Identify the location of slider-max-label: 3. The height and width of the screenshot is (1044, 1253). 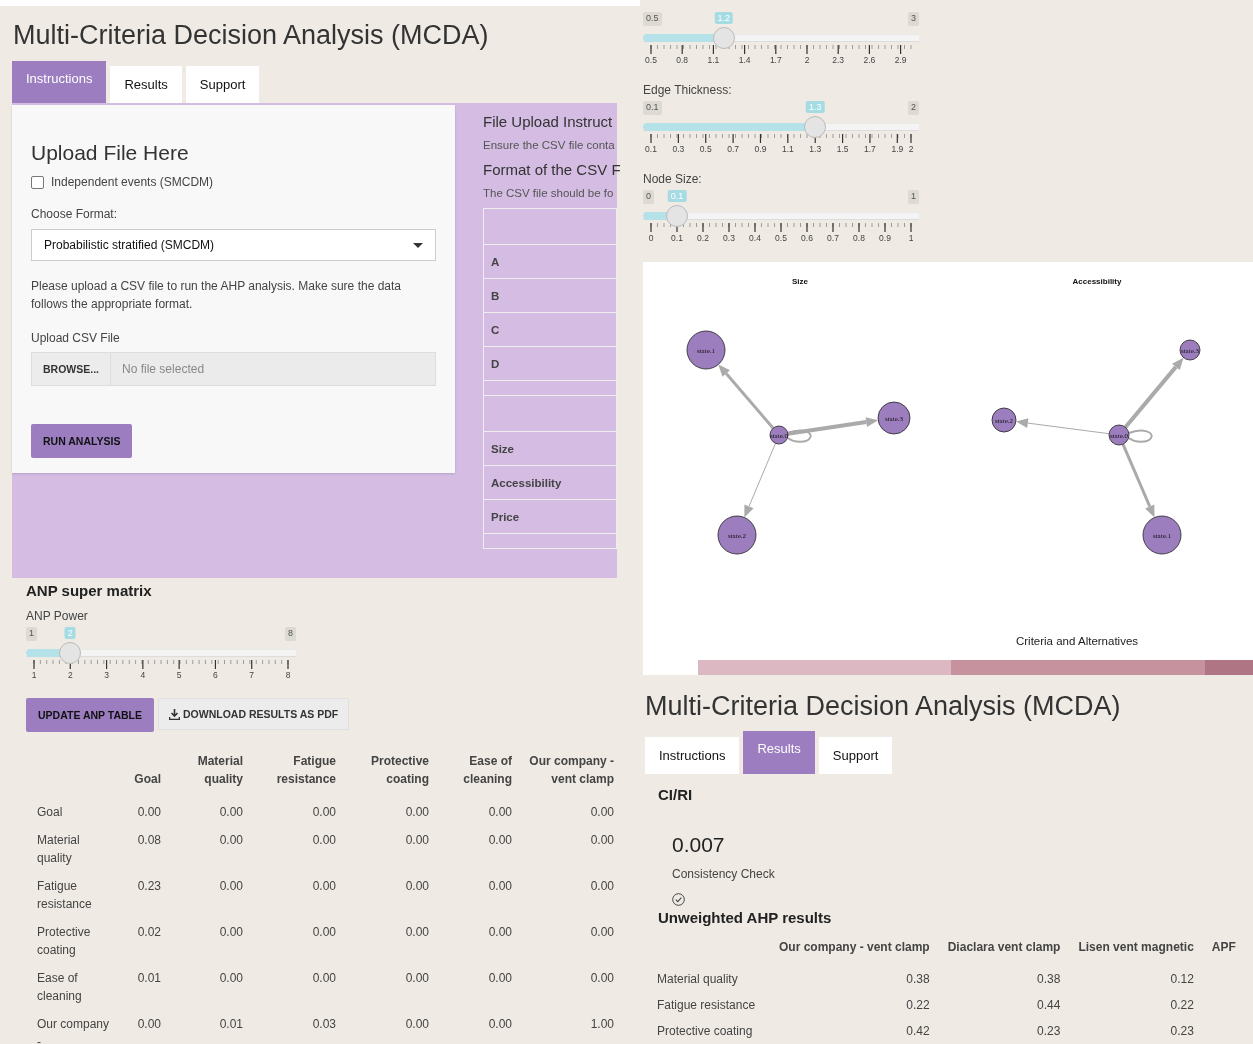
(913, 19).